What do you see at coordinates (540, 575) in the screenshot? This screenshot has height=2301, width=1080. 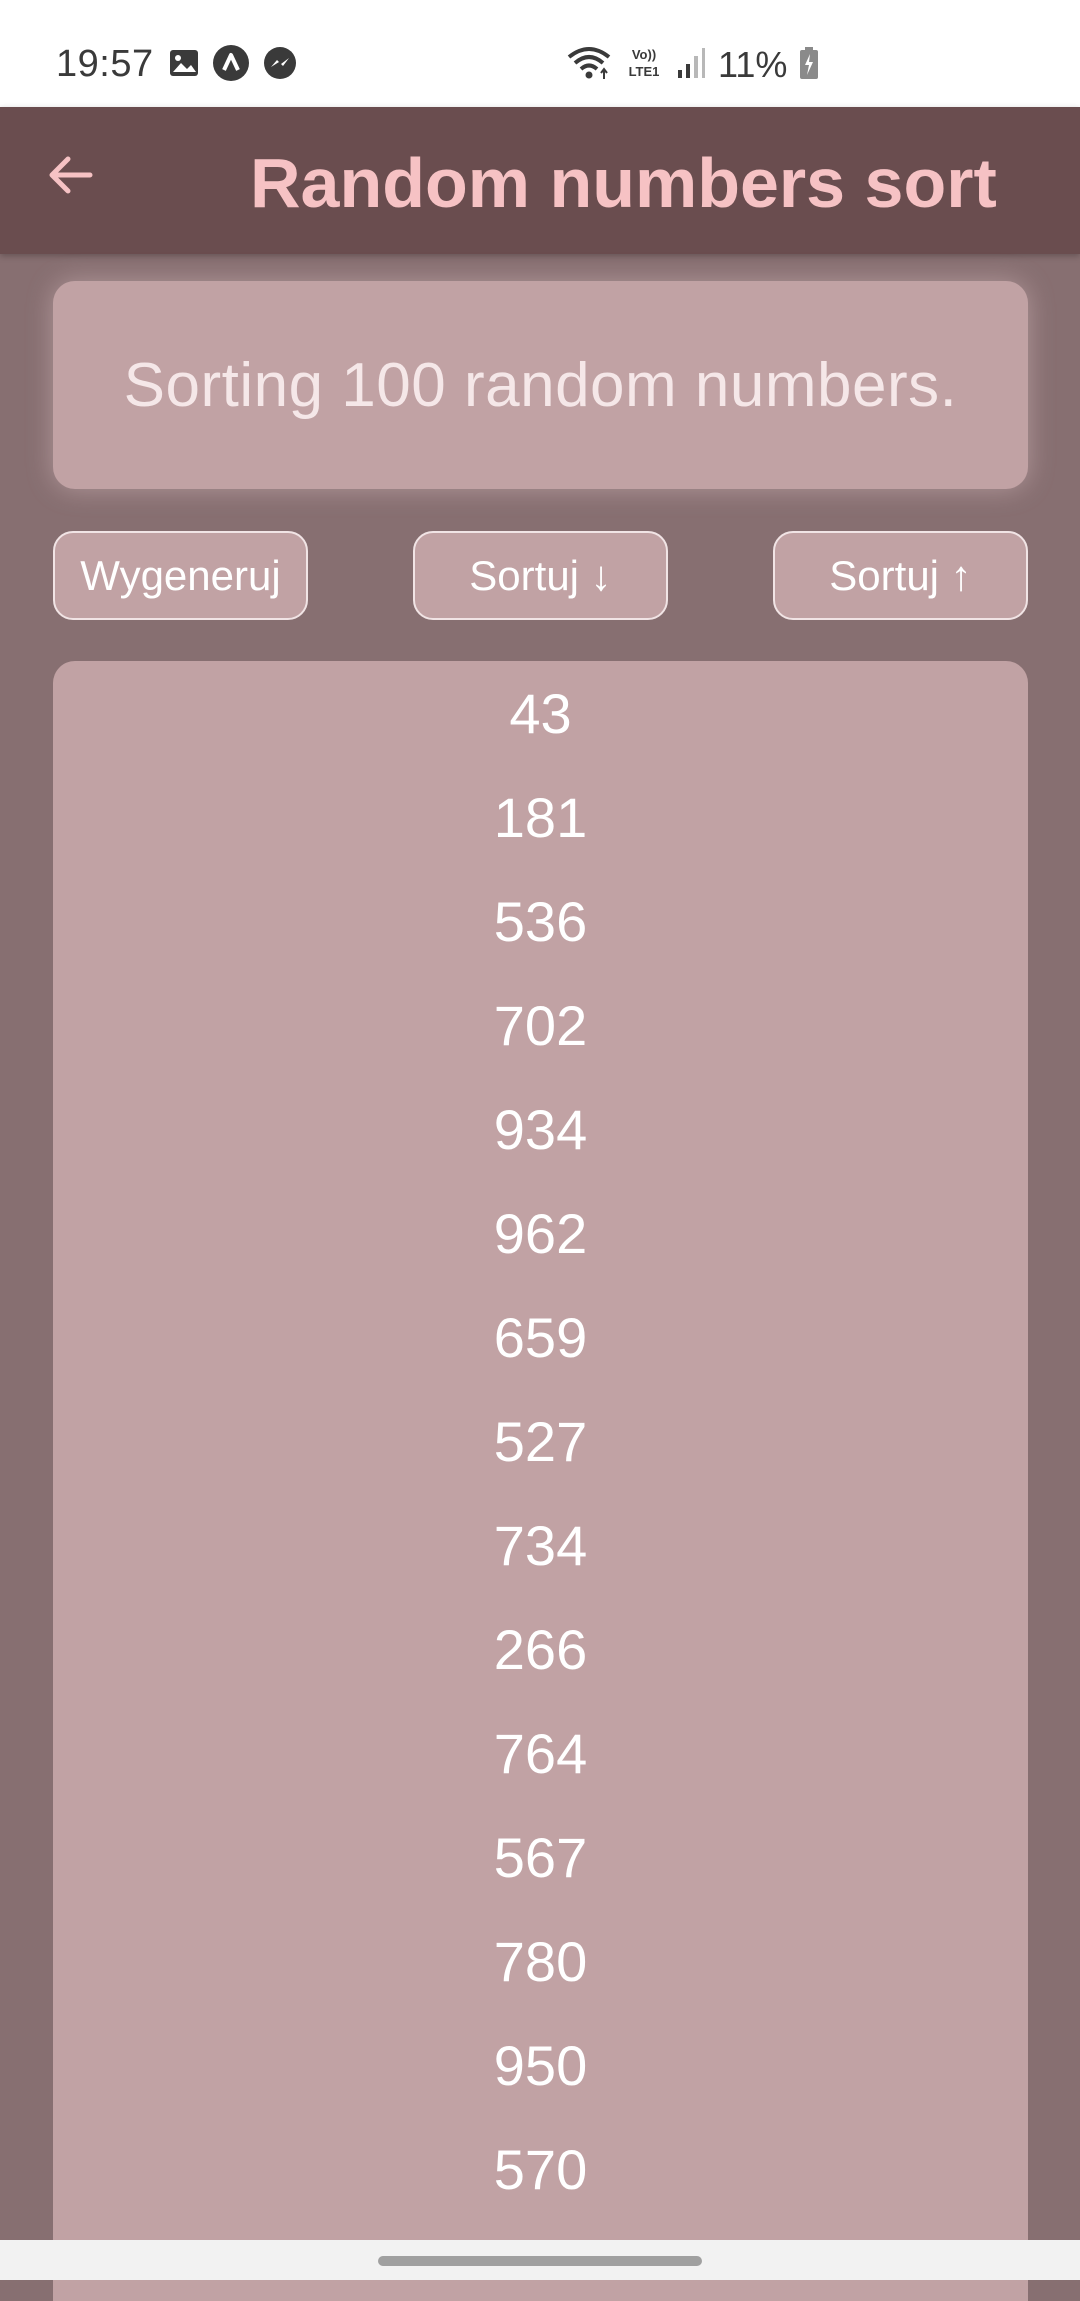 I see `sort-descending-button: Sortuj ↓` at bounding box center [540, 575].